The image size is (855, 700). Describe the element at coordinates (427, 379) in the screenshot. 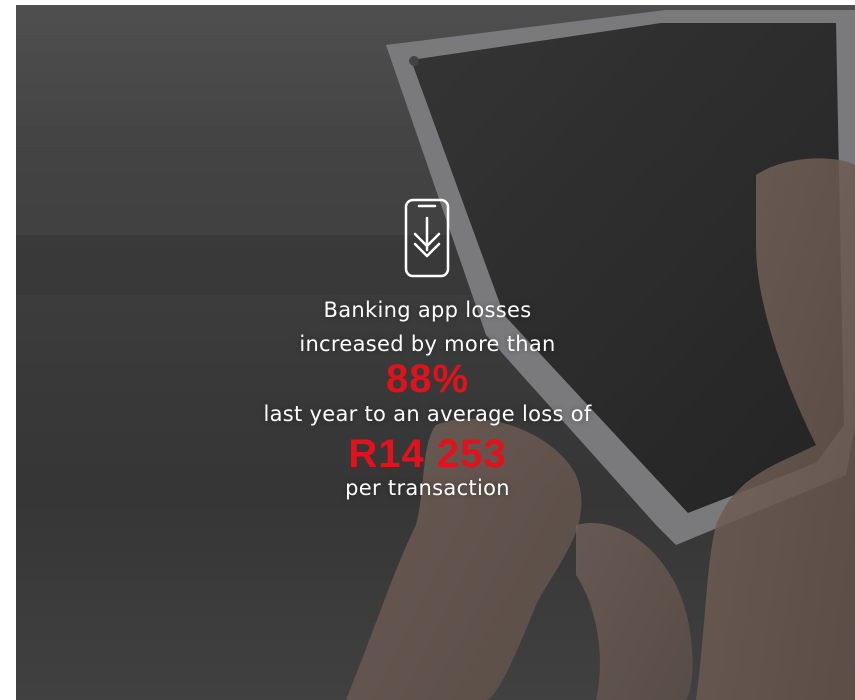

I see `stat-percent: 88%` at that location.